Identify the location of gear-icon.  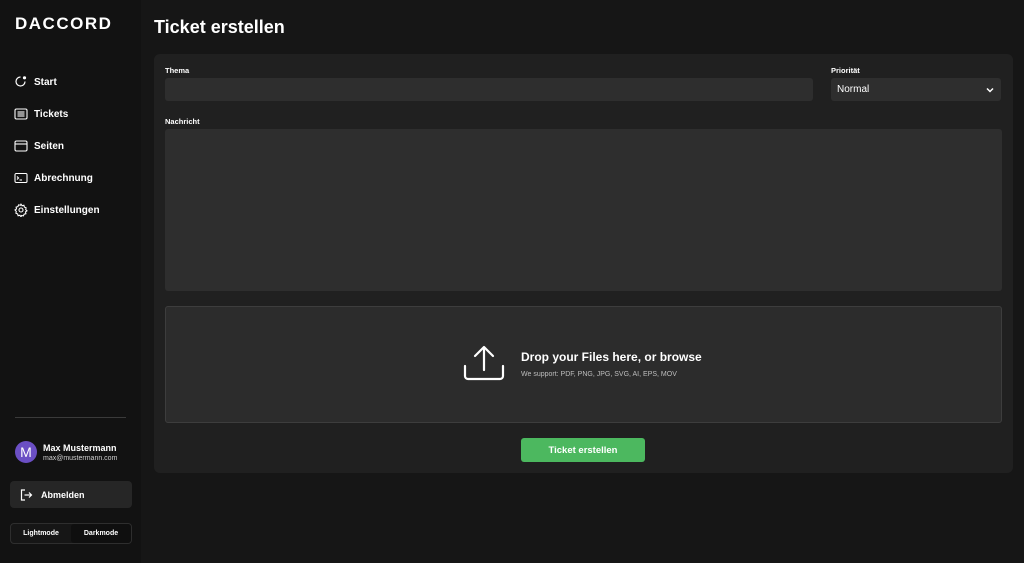
(21, 210).